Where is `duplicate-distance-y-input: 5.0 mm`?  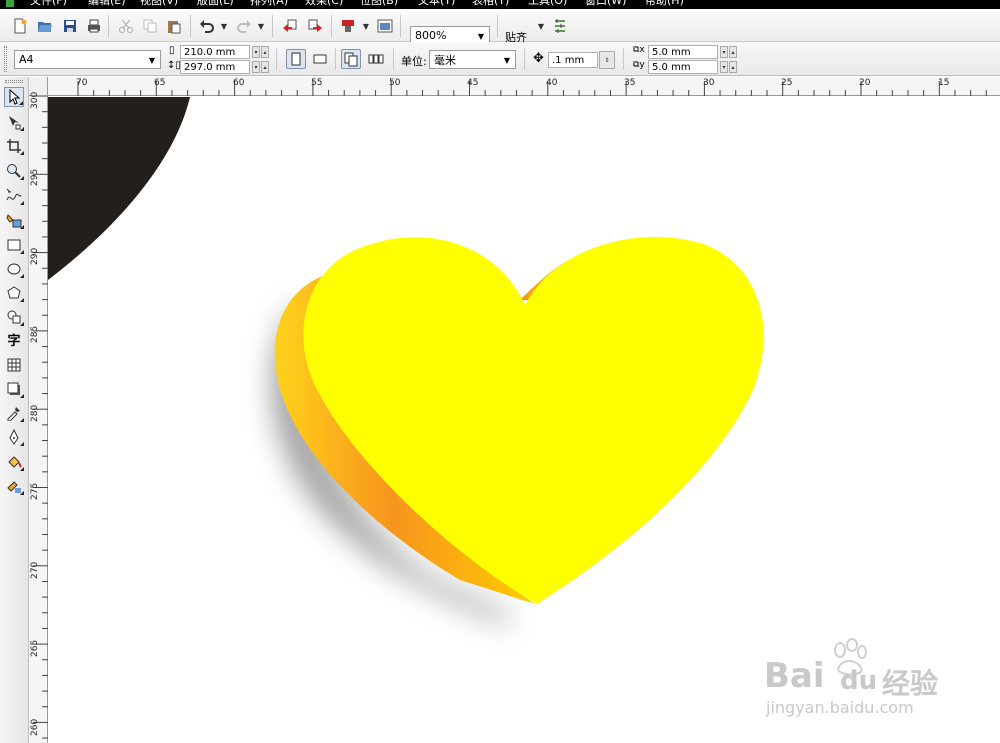 duplicate-distance-y-input: 5.0 mm is located at coordinates (683, 67).